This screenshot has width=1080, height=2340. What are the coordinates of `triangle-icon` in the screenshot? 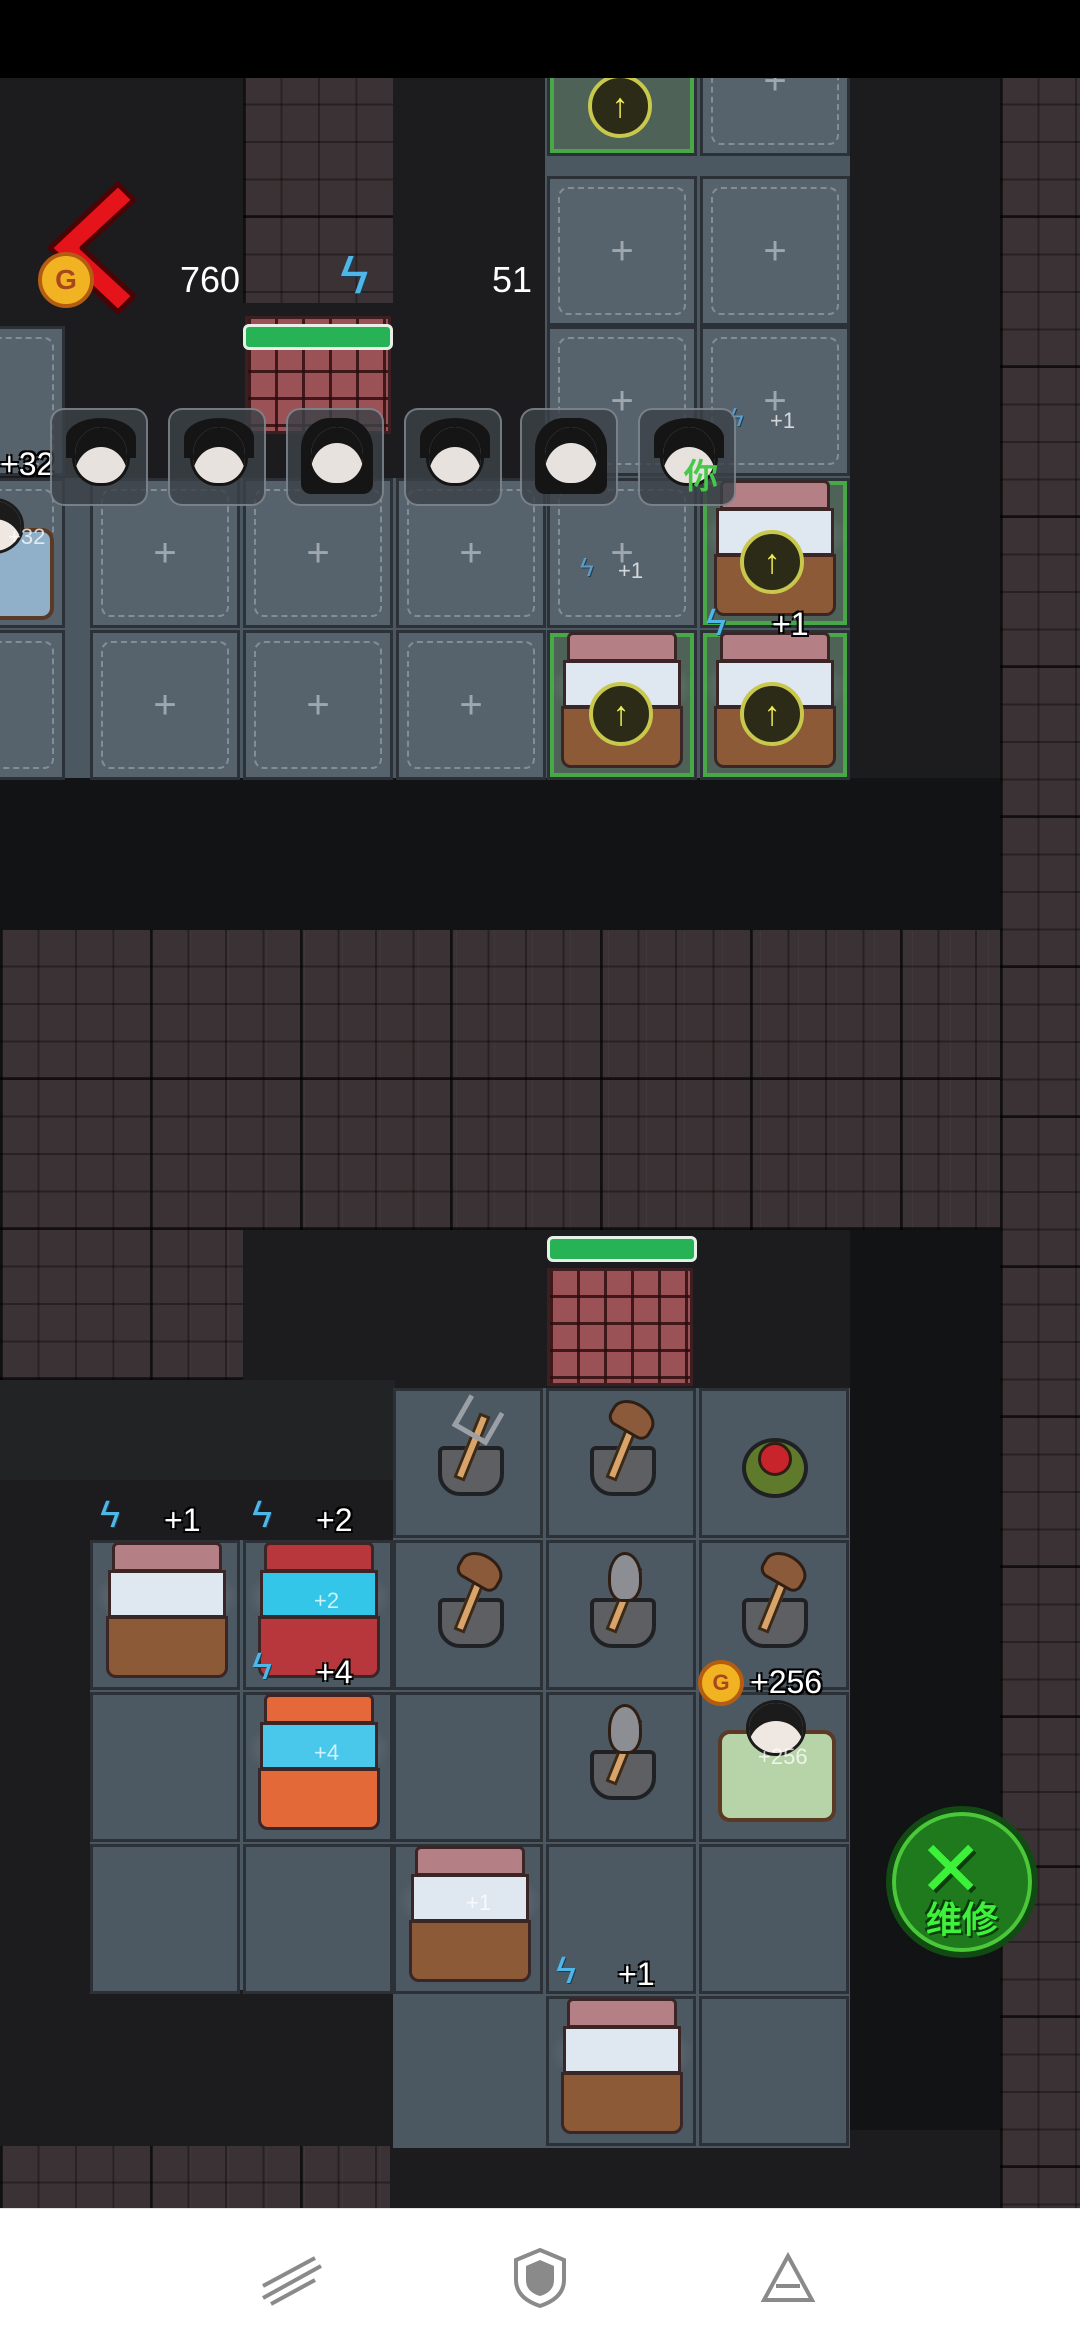 It's located at (788, 2276).